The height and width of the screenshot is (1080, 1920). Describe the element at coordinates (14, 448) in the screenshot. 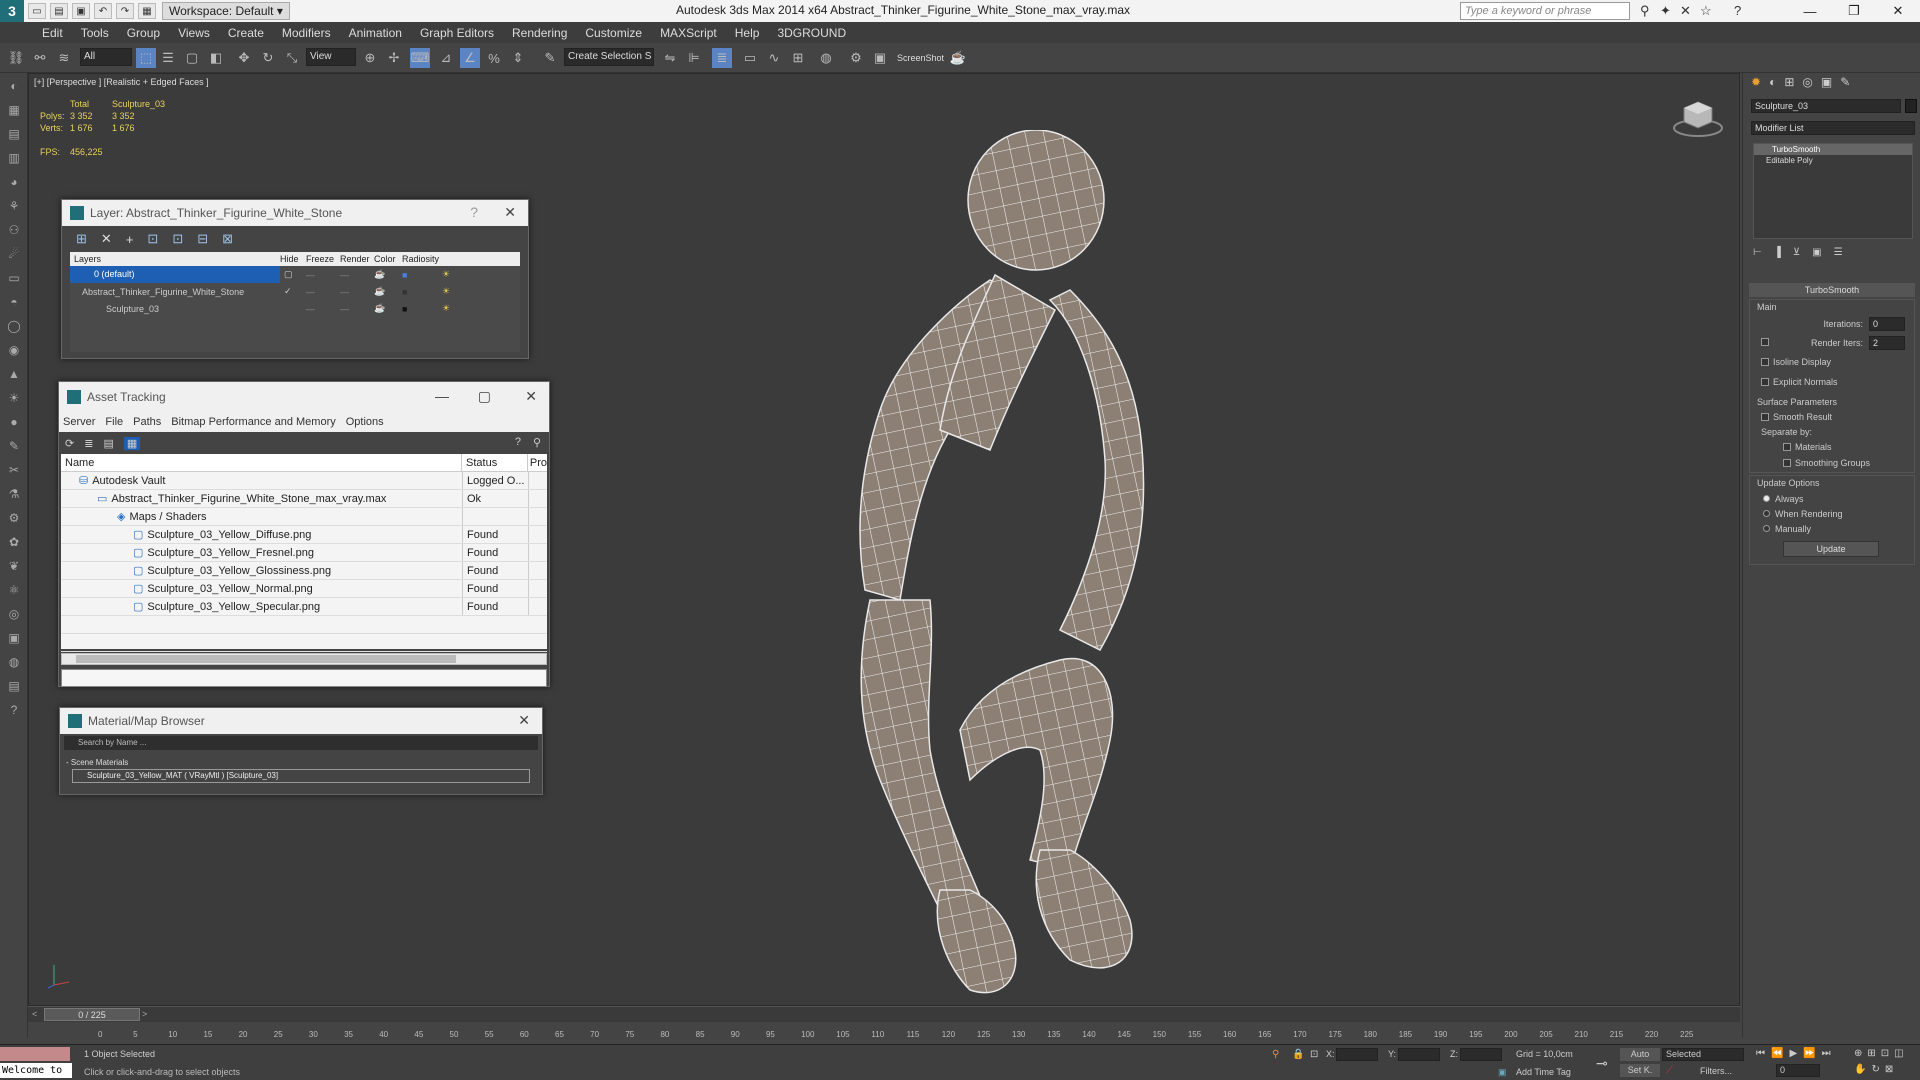

I see `tool-icon-16: ✎` at that location.